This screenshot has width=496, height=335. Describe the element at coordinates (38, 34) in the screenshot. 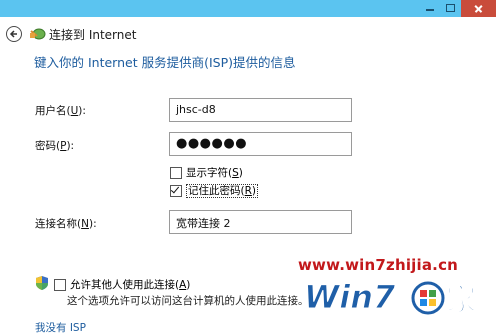

I see `network-connection-icon` at that location.